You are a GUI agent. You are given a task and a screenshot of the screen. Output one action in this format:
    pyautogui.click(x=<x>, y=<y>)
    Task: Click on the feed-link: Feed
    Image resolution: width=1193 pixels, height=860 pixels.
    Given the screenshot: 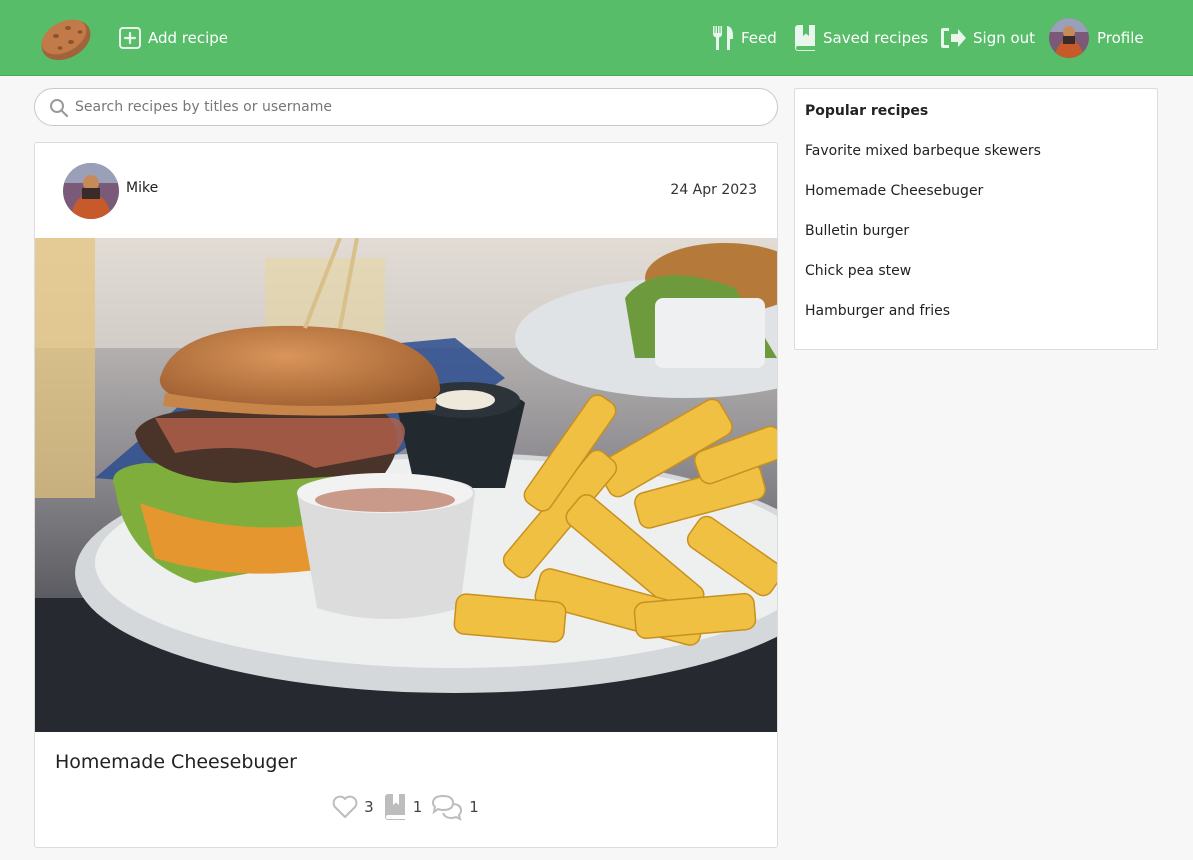 What is the action you would take?
    pyautogui.click(x=744, y=38)
    